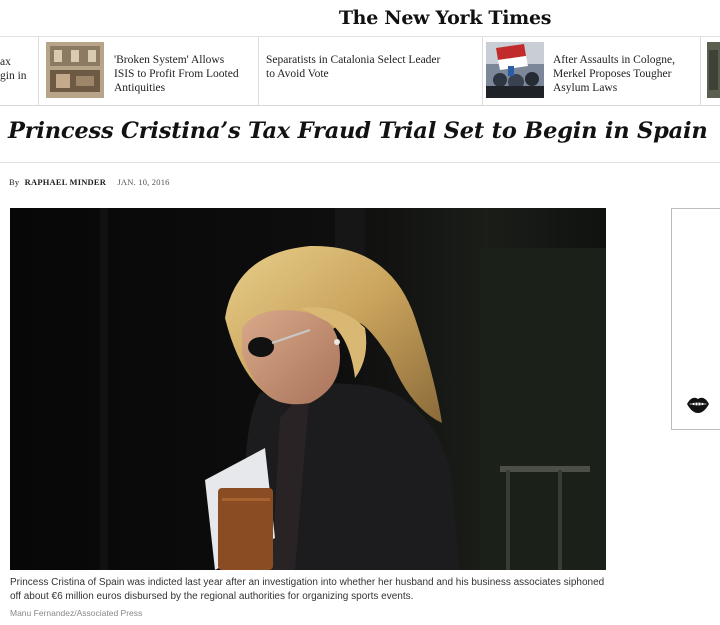 Image resolution: width=720 pixels, height=625 pixels. Describe the element at coordinates (169, 60) in the screenshot. I see `story-headline-line: 'Broken System' Allows` at that location.